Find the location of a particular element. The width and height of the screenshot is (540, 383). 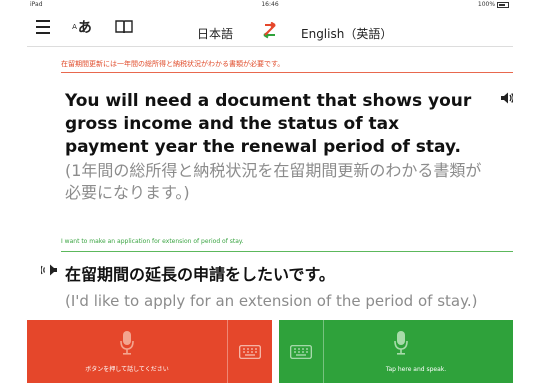

dictionary-button is located at coordinates (124, 27).